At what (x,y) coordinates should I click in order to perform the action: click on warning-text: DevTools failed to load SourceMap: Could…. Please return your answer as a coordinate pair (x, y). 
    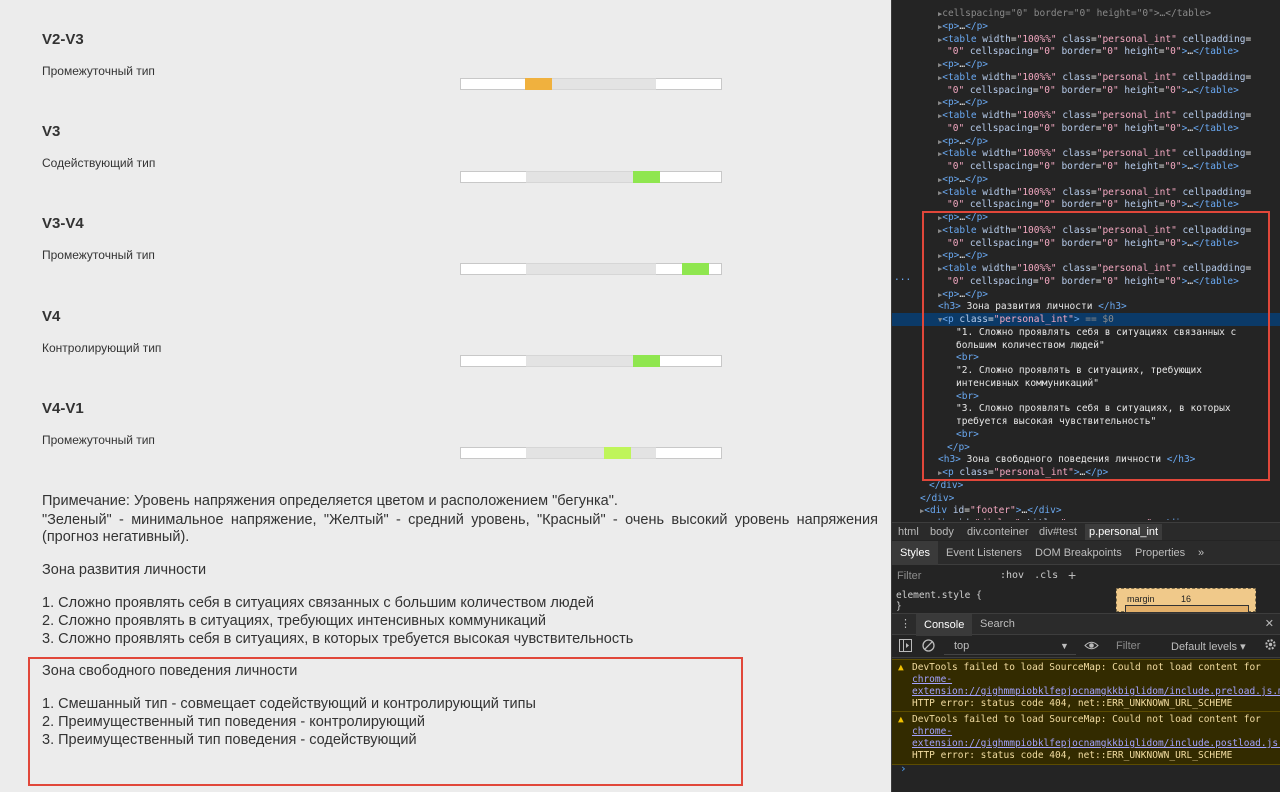
    Looking at the image, I should click on (1086, 719).